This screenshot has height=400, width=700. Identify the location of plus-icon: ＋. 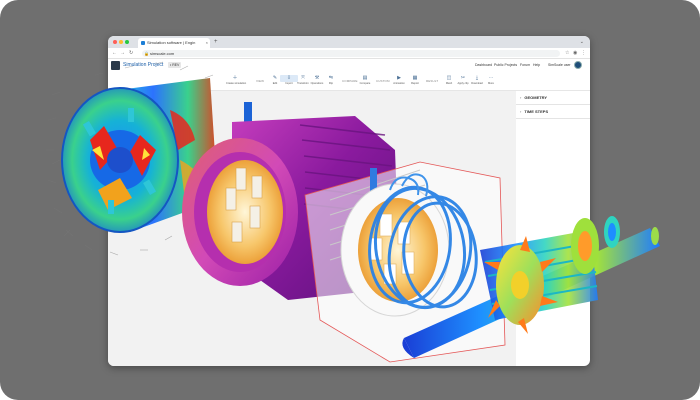
(235, 78).